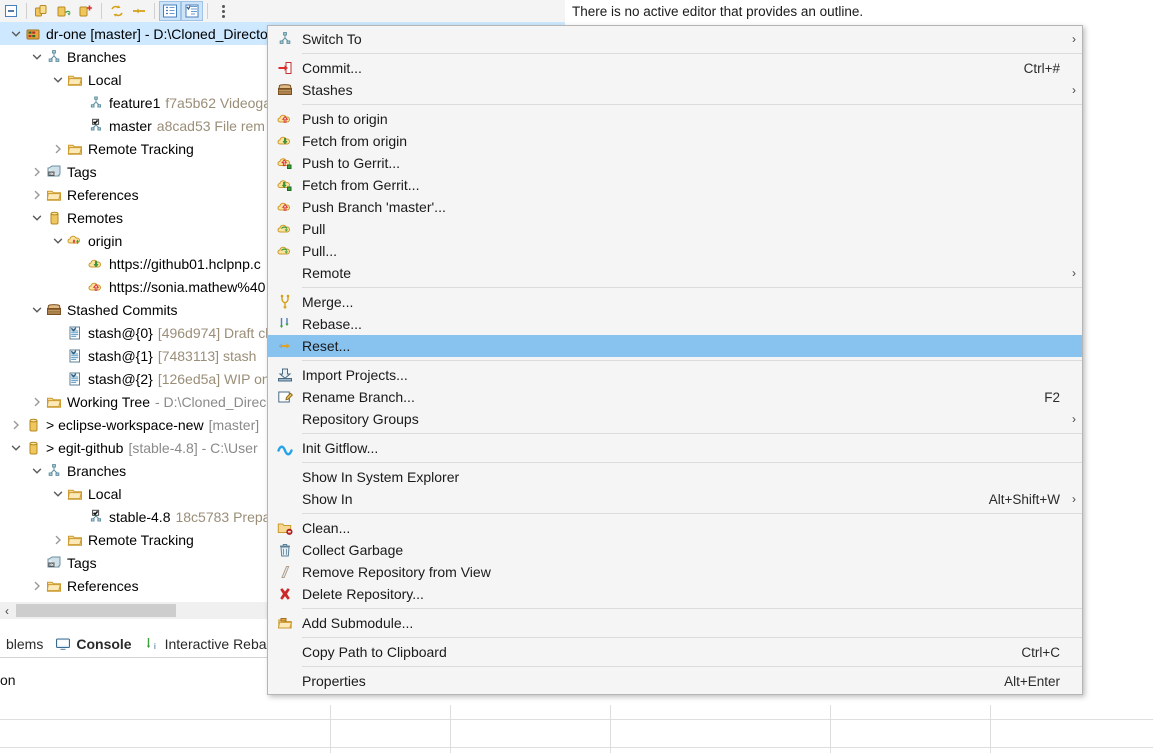 The image size is (1153, 753). I want to click on fetch-gerrit-icon, so click(285, 185).